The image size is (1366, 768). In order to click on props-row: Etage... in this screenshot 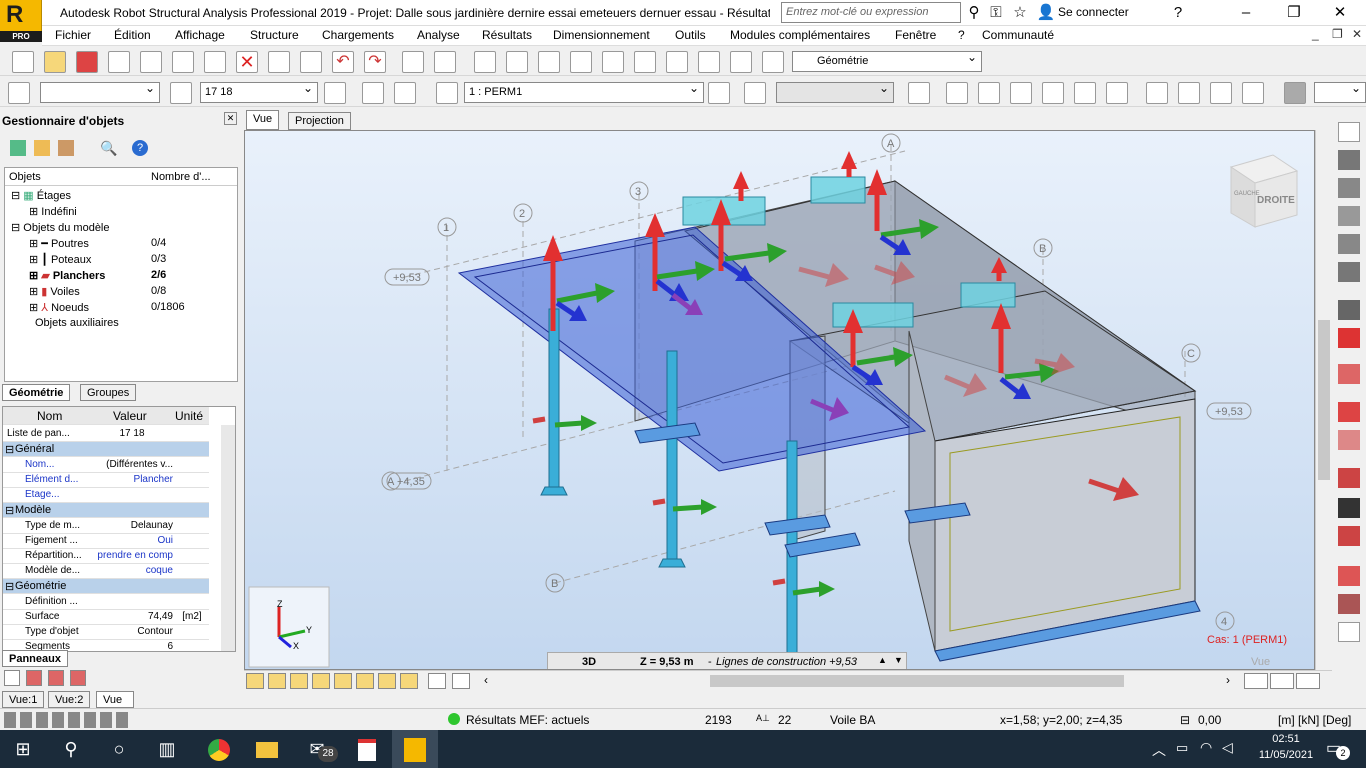, I will do `click(106, 495)`.